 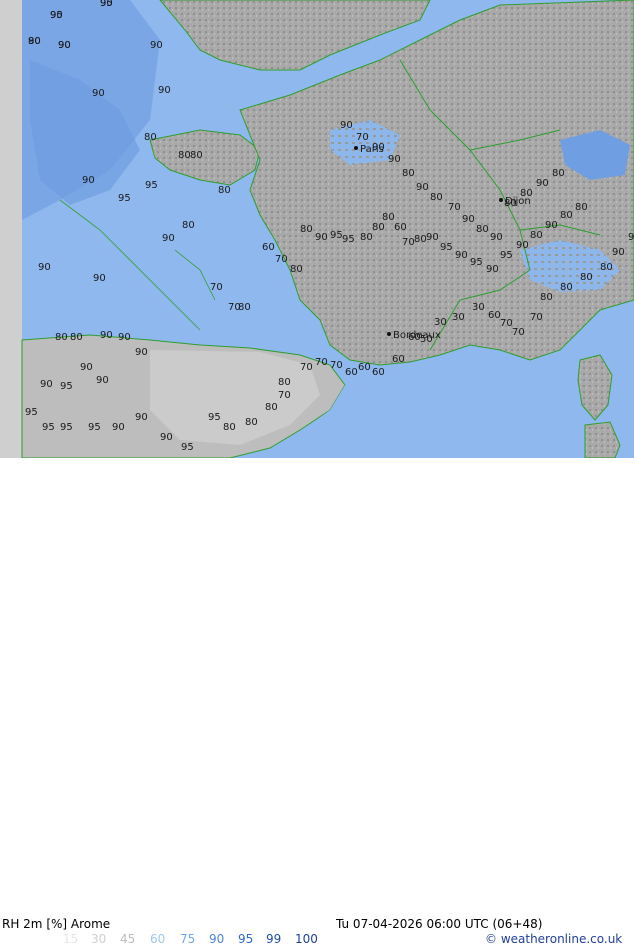 What do you see at coordinates (439, 924) in the screenshot?
I see `map-datetime: Tu 07-04-2026 06:00 UTC (06+48)` at bounding box center [439, 924].